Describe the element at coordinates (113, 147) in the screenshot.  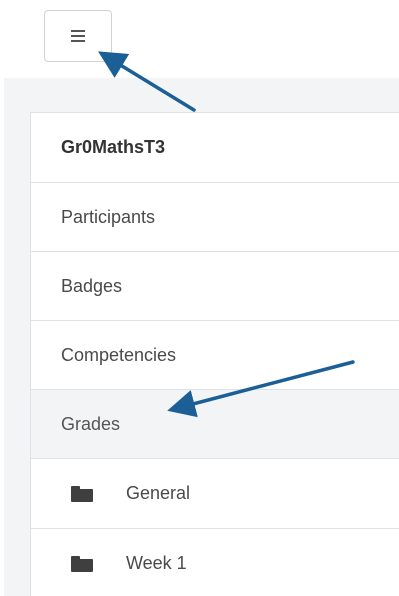
I see `course-name: Gr0MathsT3` at that location.